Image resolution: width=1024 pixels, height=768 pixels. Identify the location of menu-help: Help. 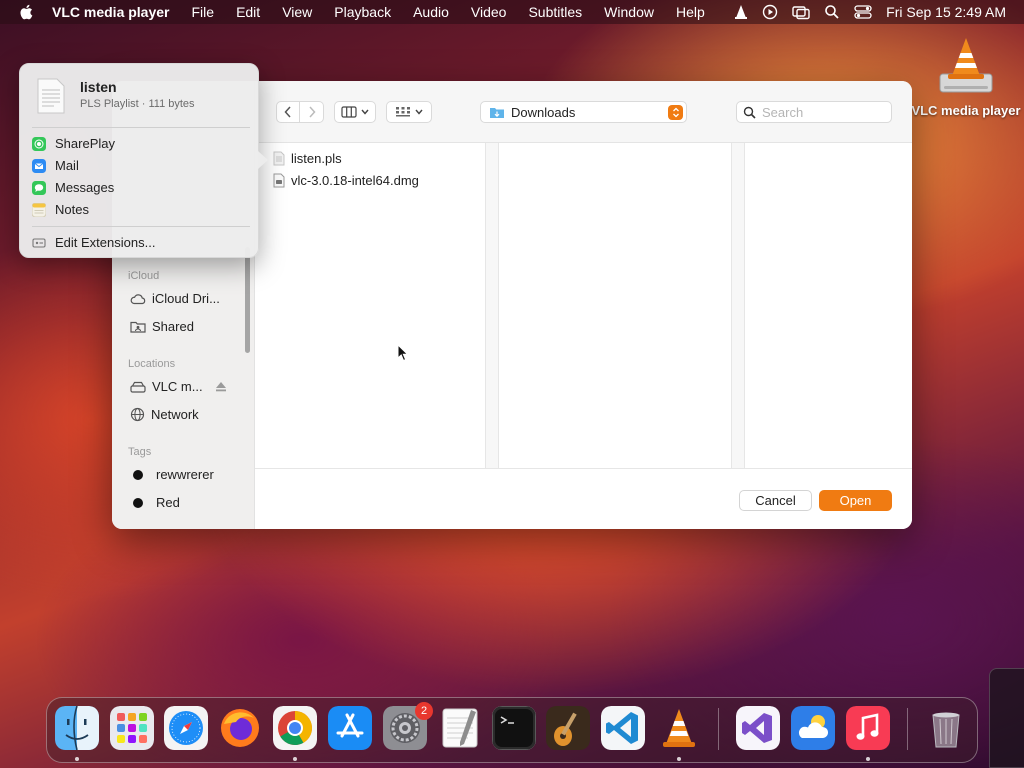
(690, 12).